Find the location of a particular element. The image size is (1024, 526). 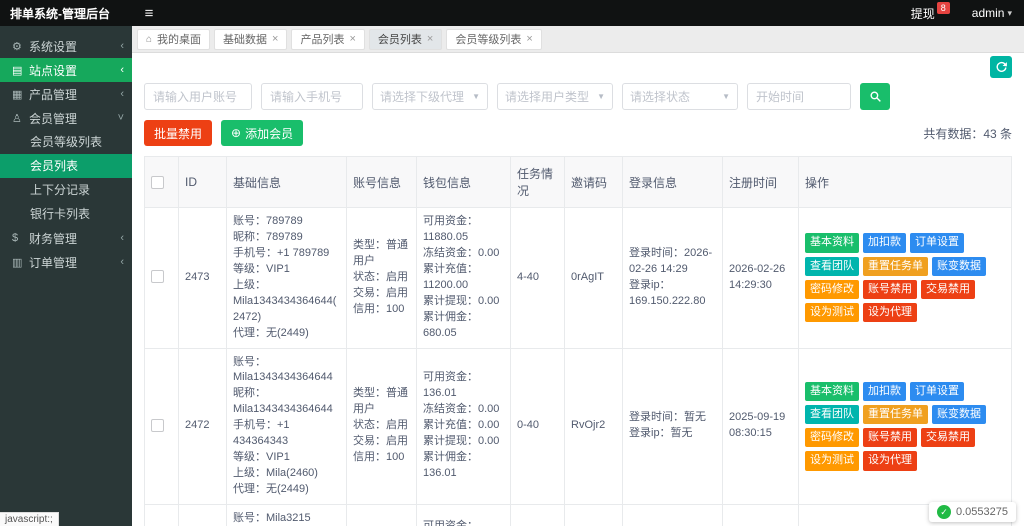

cell-invite-code: 0rAgIT is located at coordinates (593, 278).